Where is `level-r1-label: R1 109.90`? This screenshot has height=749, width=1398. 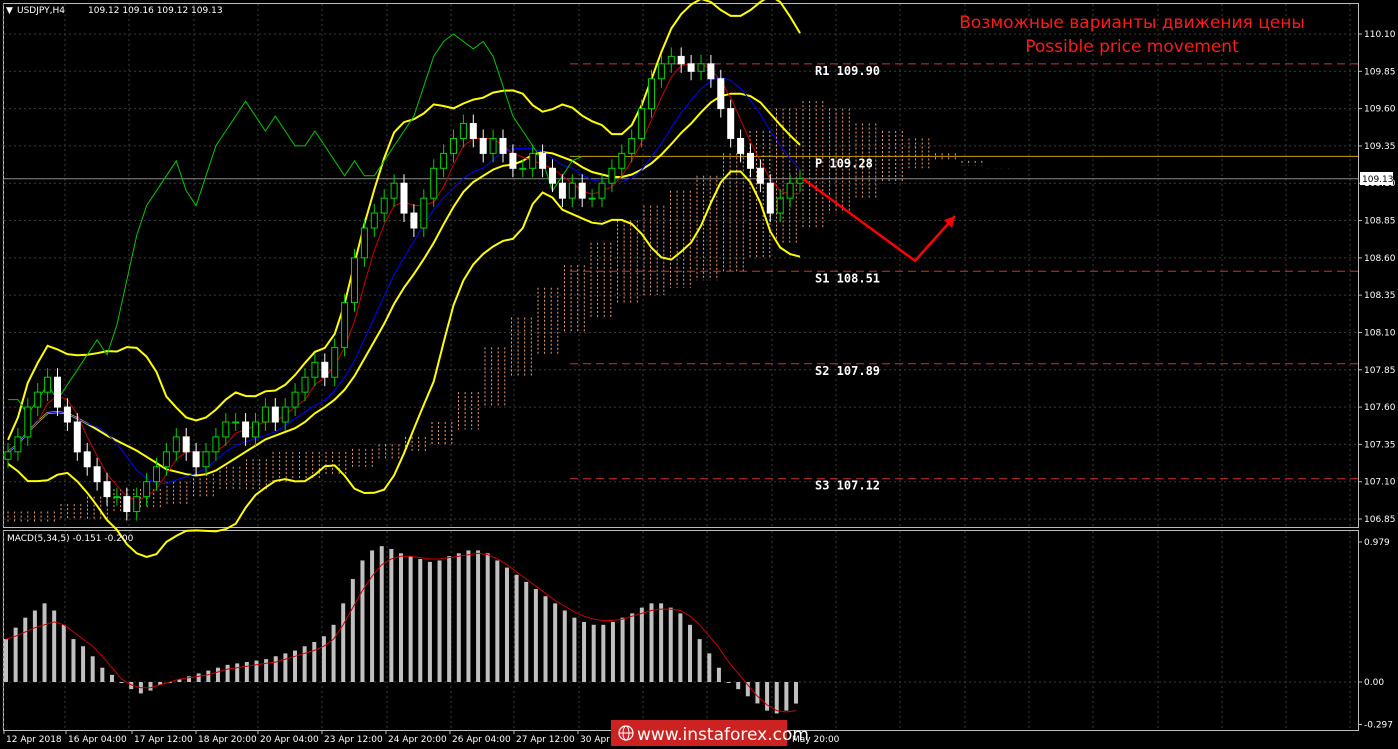 level-r1-label: R1 109.90 is located at coordinates (847, 71).